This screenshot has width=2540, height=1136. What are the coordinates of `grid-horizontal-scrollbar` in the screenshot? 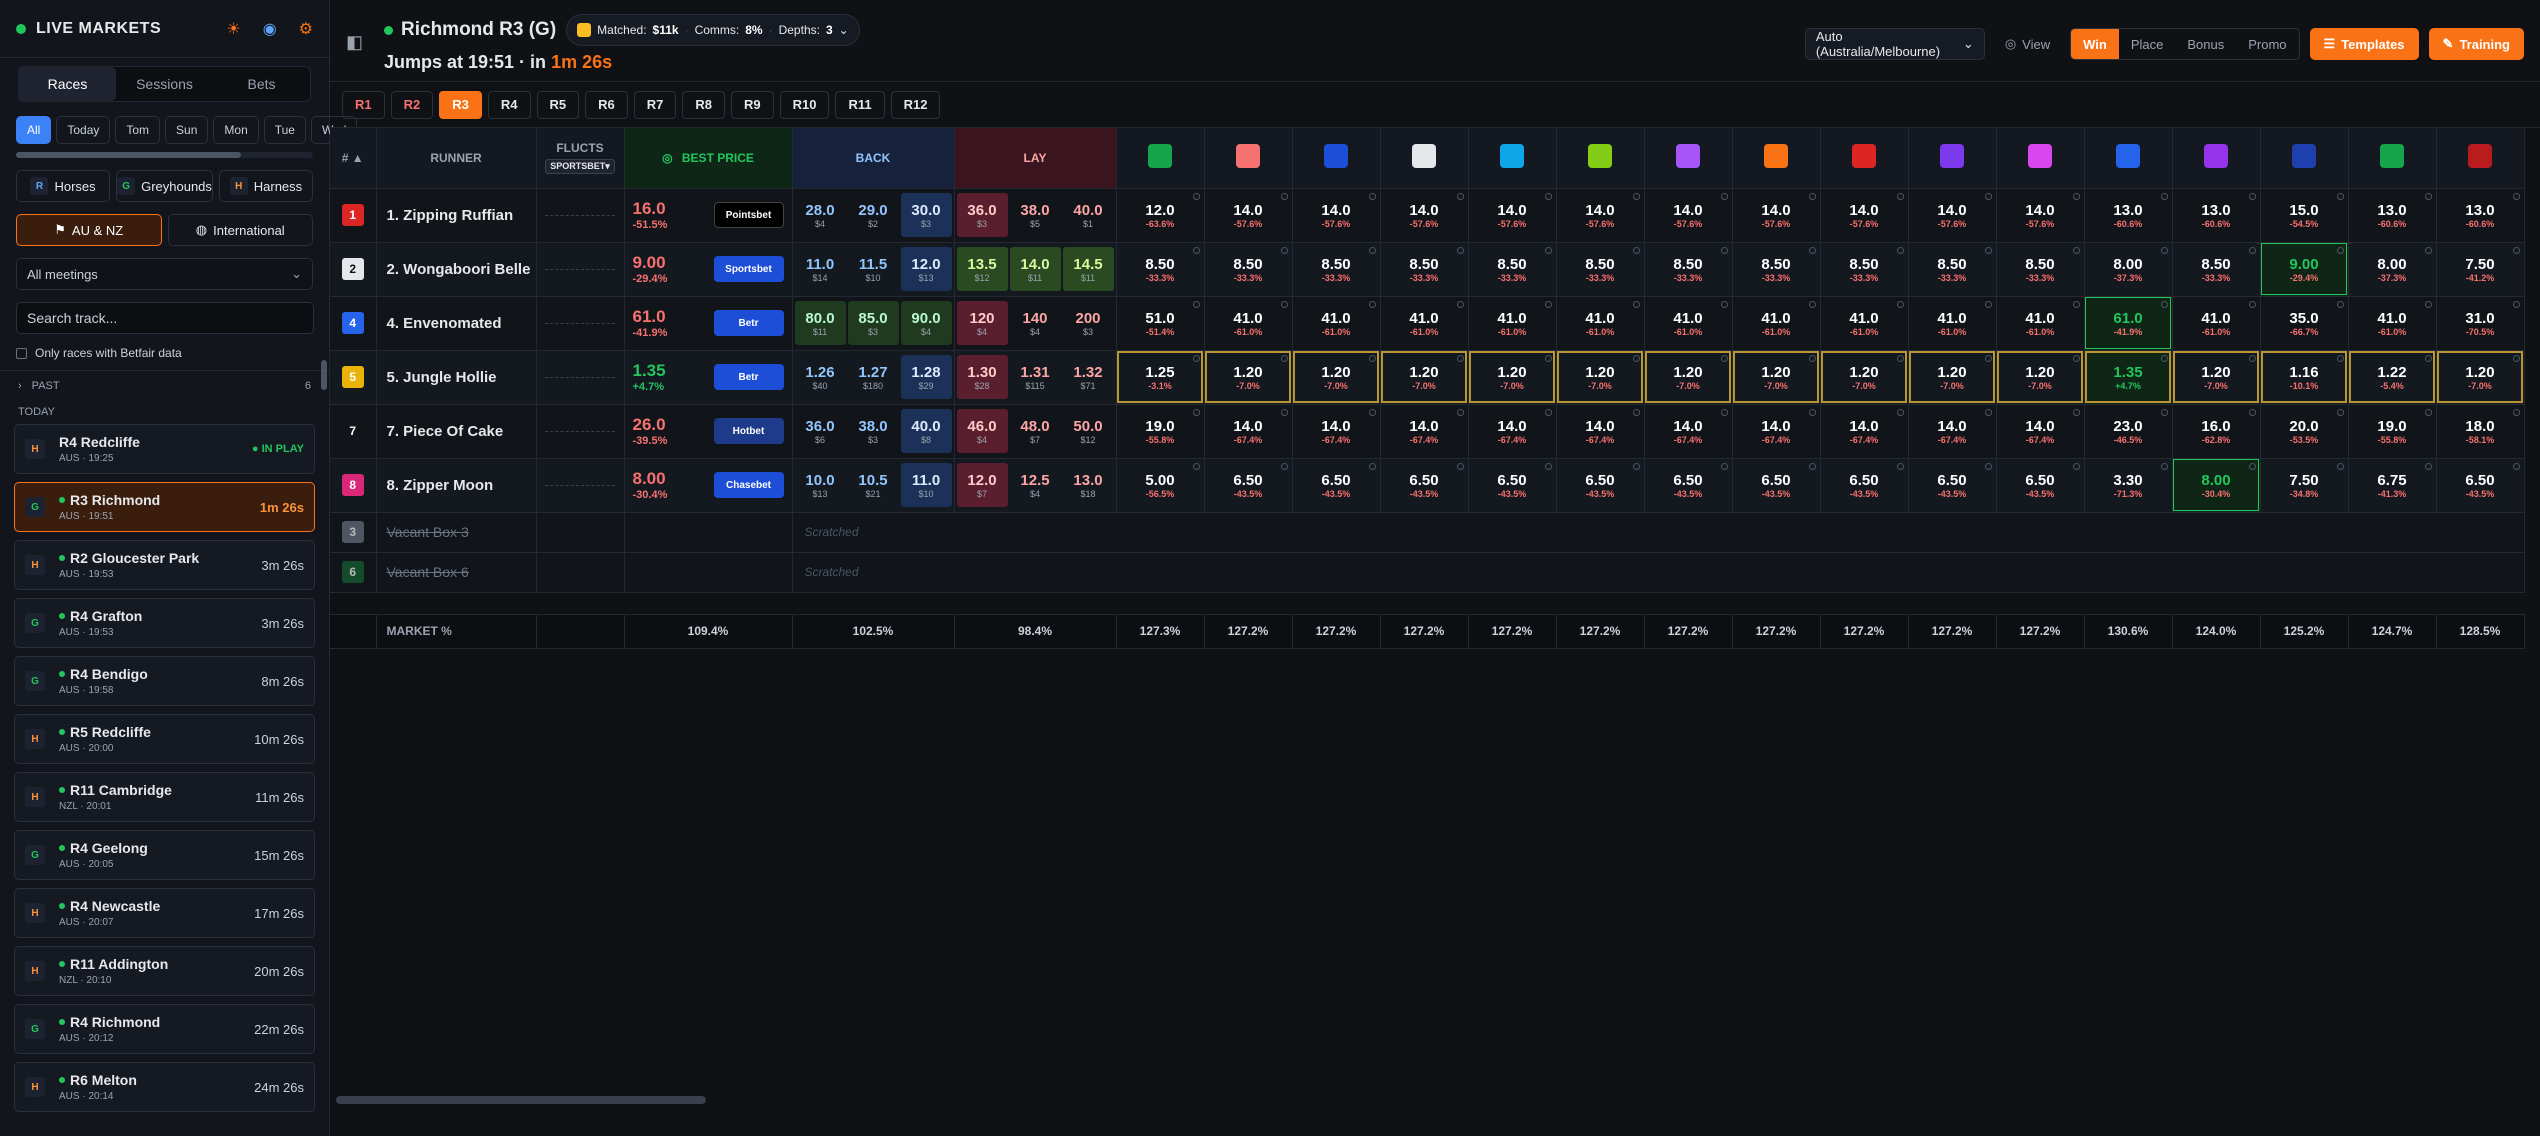 It's located at (521, 1100).